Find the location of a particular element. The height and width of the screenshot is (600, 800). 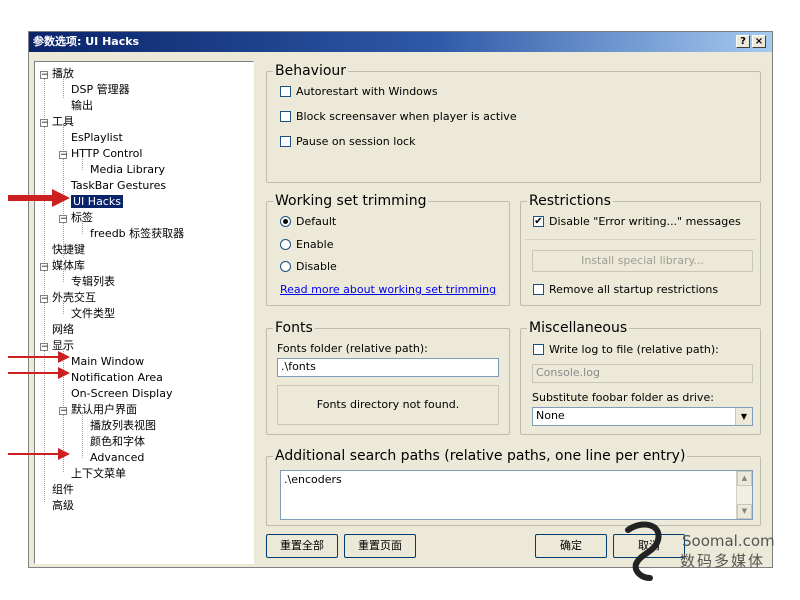

tree-item-taskbar-gestures: TaskBar Gestures is located at coordinates (118, 186).